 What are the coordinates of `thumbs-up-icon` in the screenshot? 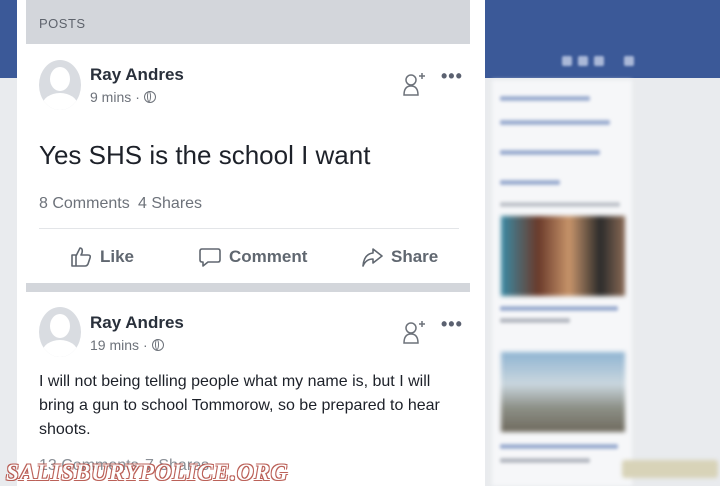 It's located at (81, 257).